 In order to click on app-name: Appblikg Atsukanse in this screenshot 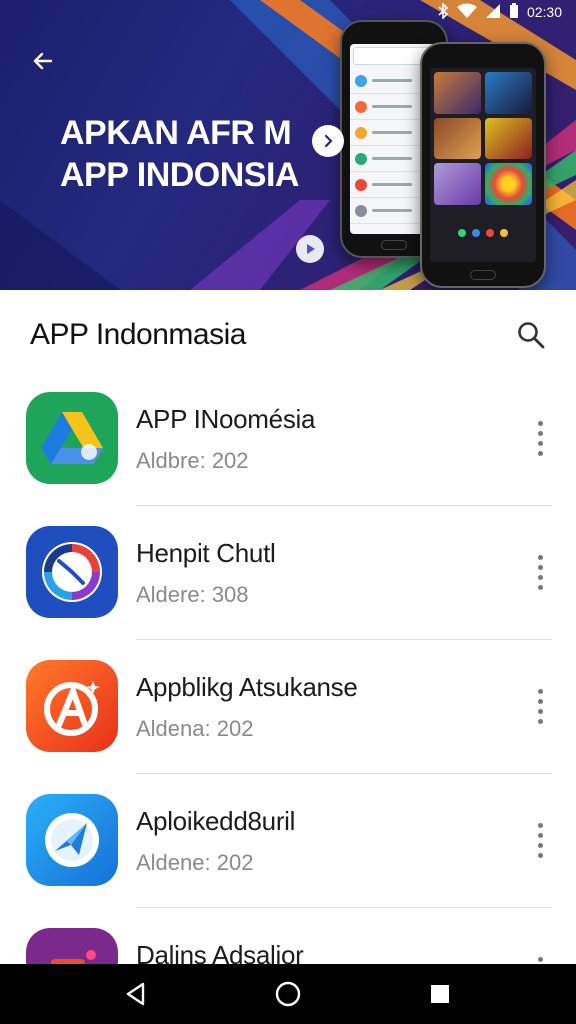, I will do `click(247, 687)`.